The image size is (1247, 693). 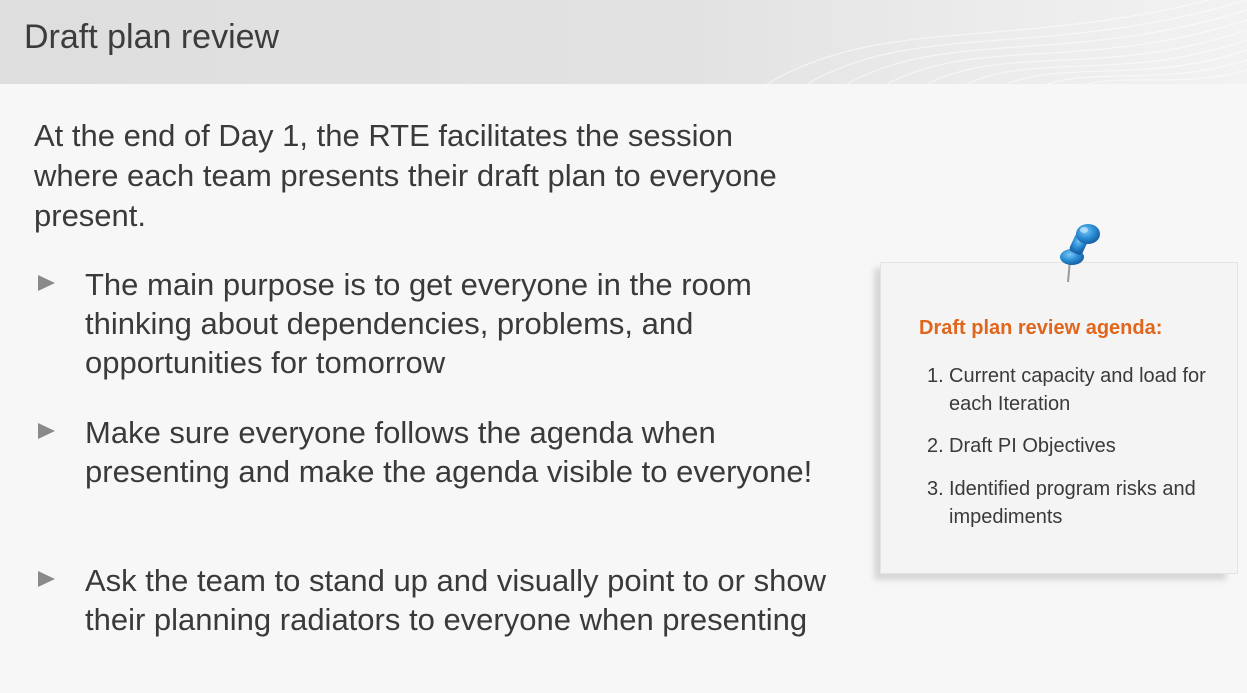 I want to click on page-title: Draft plan review, so click(x=152, y=37).